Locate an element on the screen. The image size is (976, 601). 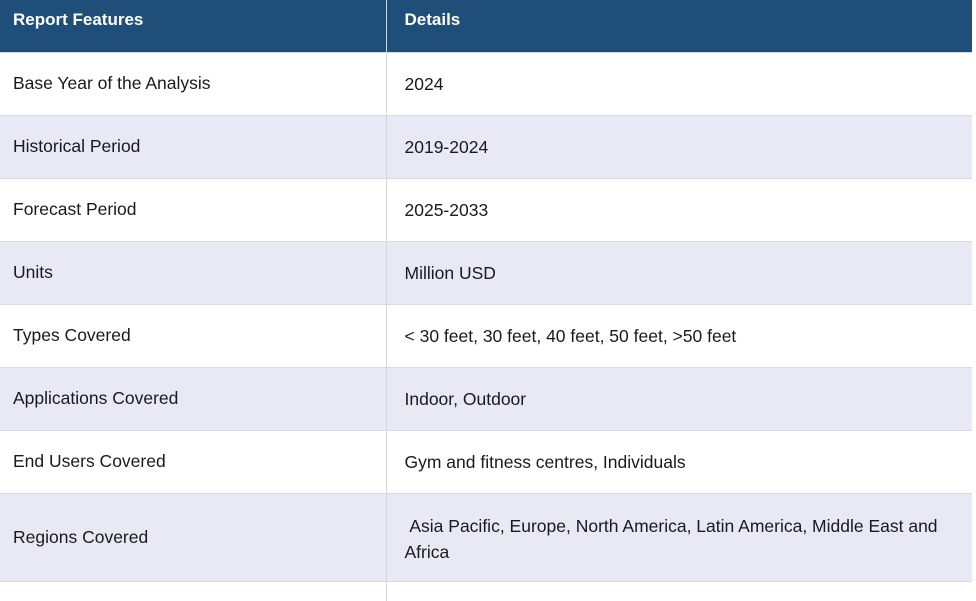
table-row: Historical Period 2019-2024 is located at coordinates (486, 146).